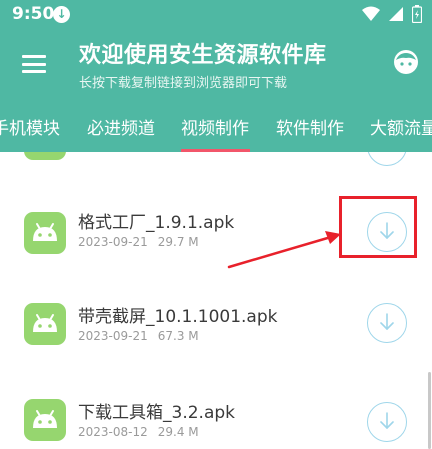  What do you see at coordinates (284, 250) in the screenshot?
I see `annotation-arrow` at bounding box center [284, 250].